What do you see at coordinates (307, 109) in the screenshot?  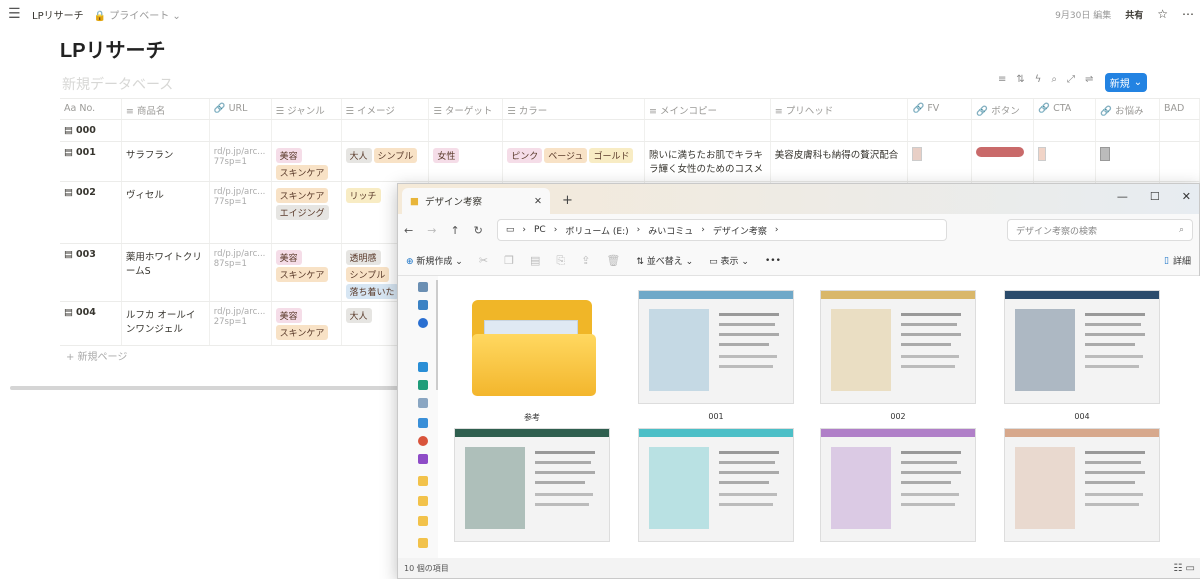 I see `column-header: ☰ ジャンル` at bounding box center [307, 109].